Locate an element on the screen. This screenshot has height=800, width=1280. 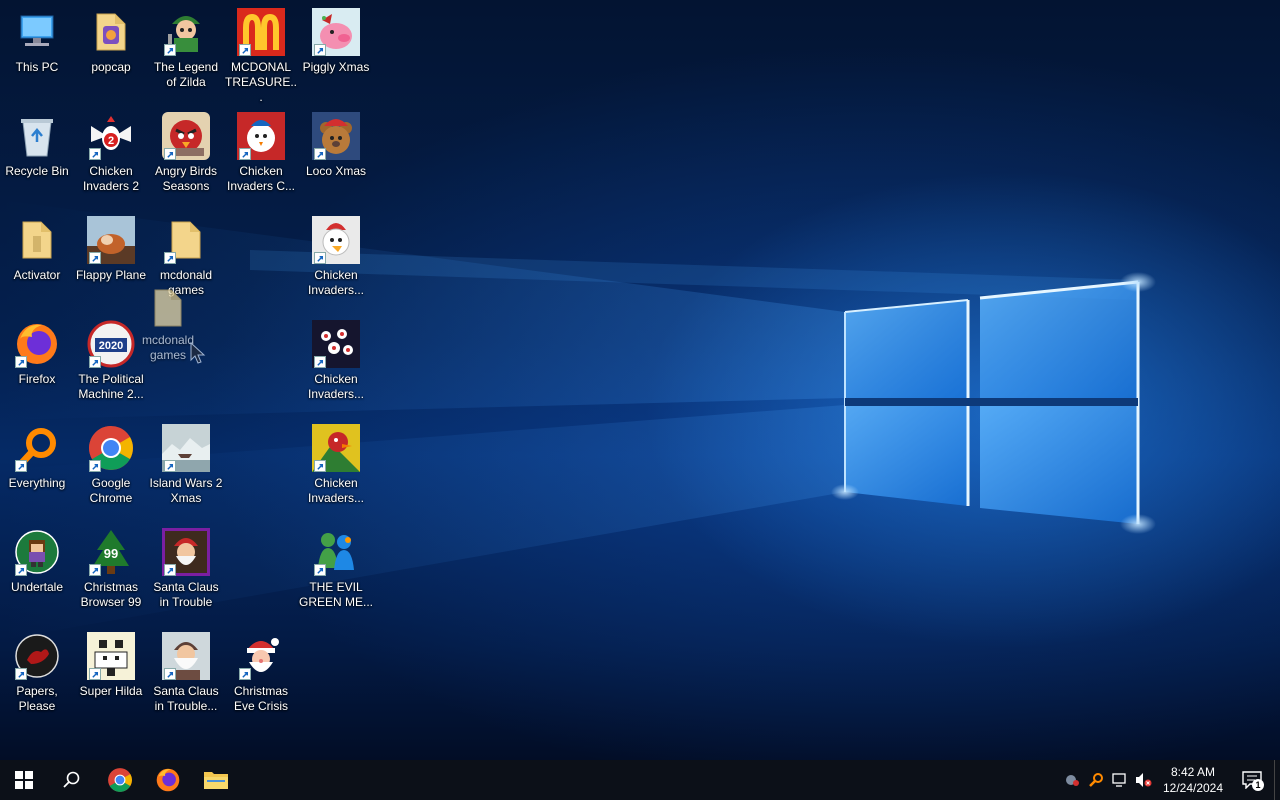
svg-text: 99 is located at coordinates (111, 553).